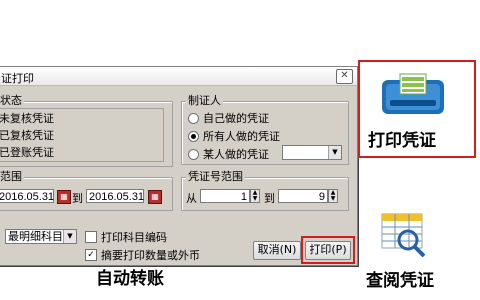 The width and height of the screenshot is (480, 300). I want to click on cancel-button: 取消(N), so click(277, 250).